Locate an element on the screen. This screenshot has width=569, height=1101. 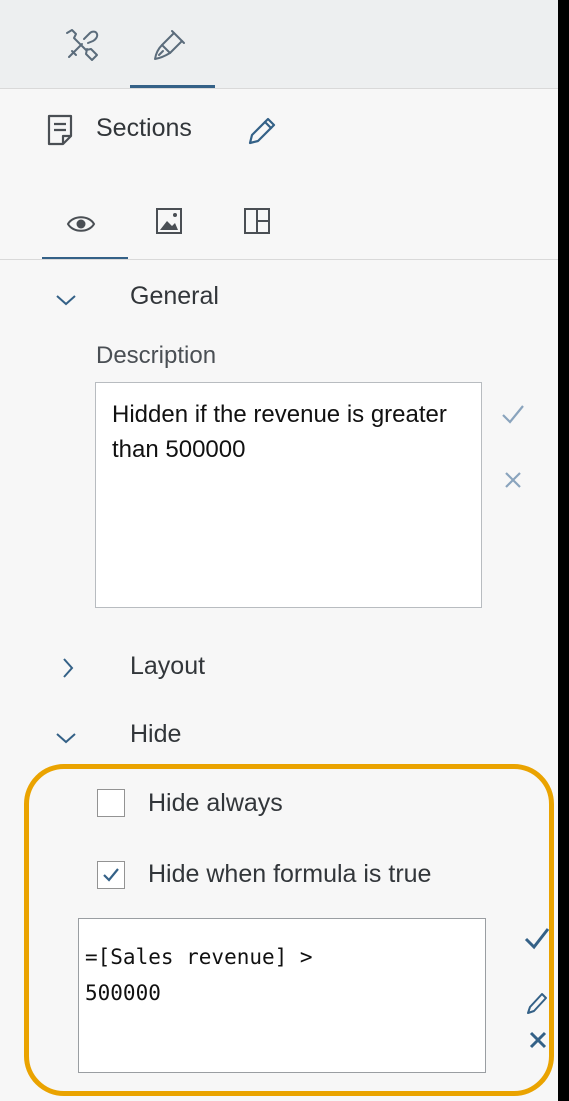
hide-formula-checkbox is located at coordinates (111, 875).